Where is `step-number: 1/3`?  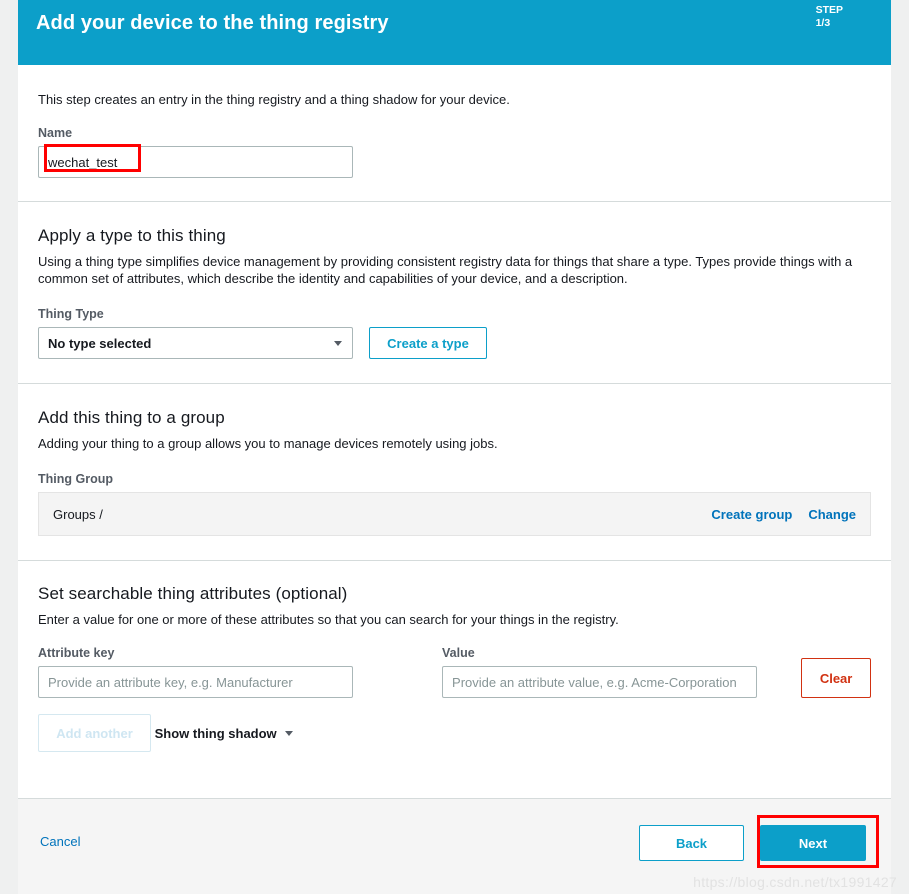
step-number: 1/3 is located at coordinates (823, 23).